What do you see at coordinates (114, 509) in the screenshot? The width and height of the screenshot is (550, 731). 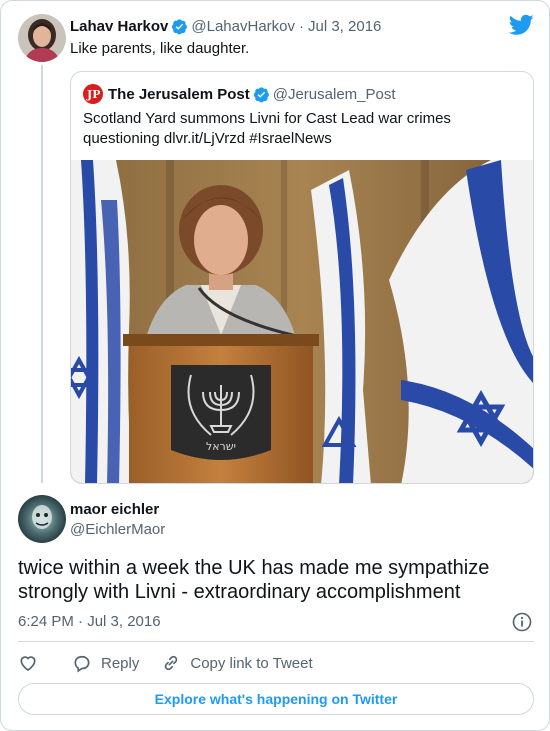 I see `main-display-name: maor eichler` at bounding box center [114, 509].